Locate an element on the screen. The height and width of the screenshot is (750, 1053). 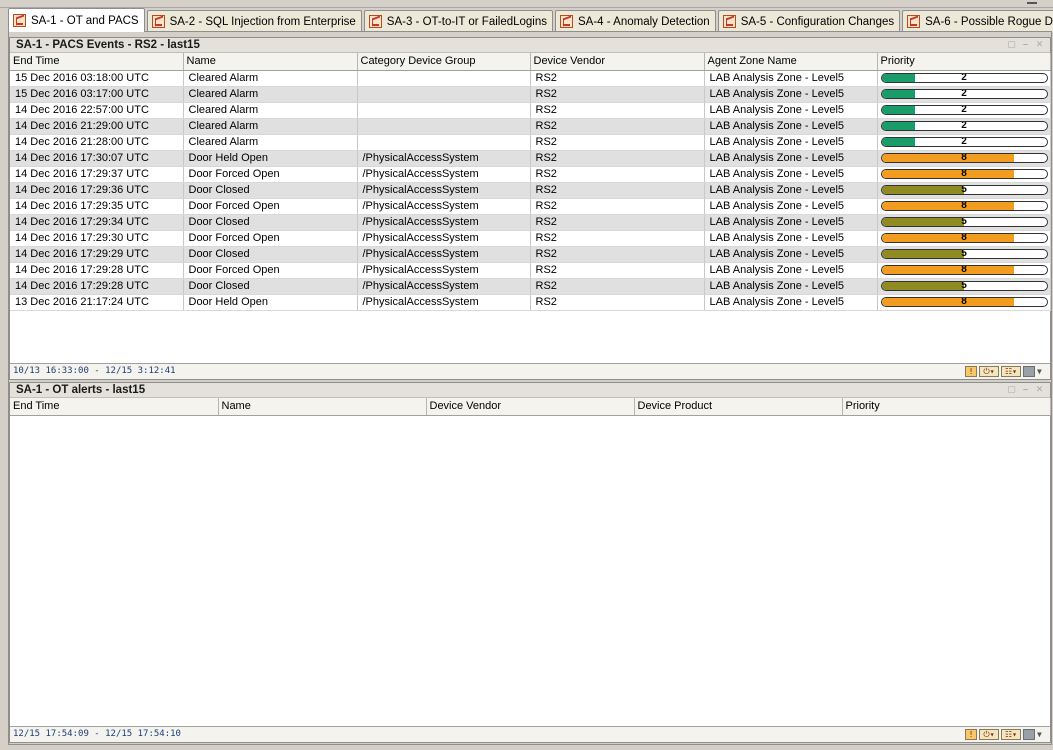
cell-end-time: 14 Dec 2016 17:29:34 UTC is located at coordinates (97, 222).